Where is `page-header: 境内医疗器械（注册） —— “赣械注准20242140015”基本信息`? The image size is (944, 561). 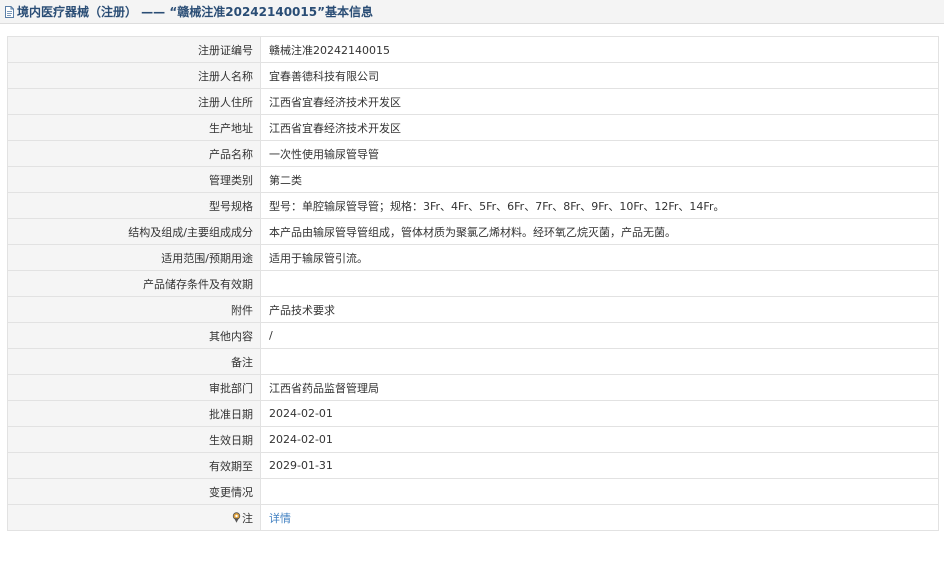 page-header: 境内医疗器械（注册） —— “赣械注准20242140015”基本信息 is located at coordinates (472, 12).